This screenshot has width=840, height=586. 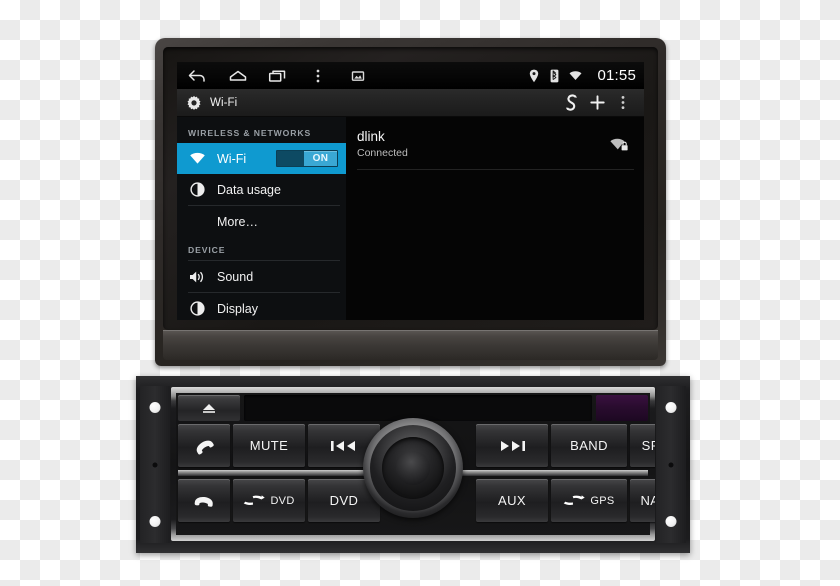 I want to click on screw-top-left, so click(x=155, y=407).